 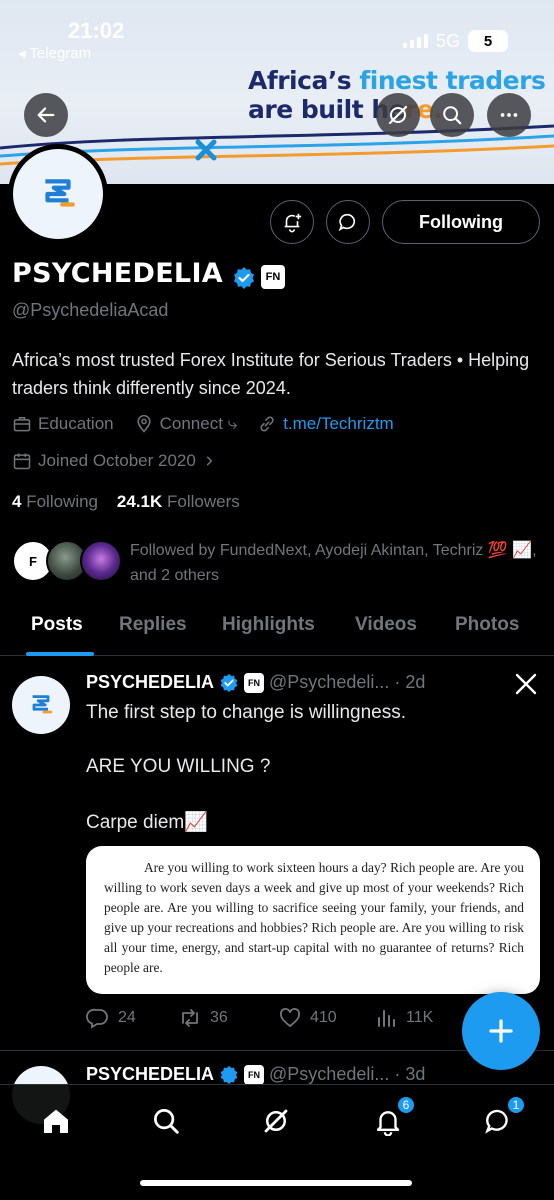 I want to click on calendar-icon, so click(x=22, y=461).